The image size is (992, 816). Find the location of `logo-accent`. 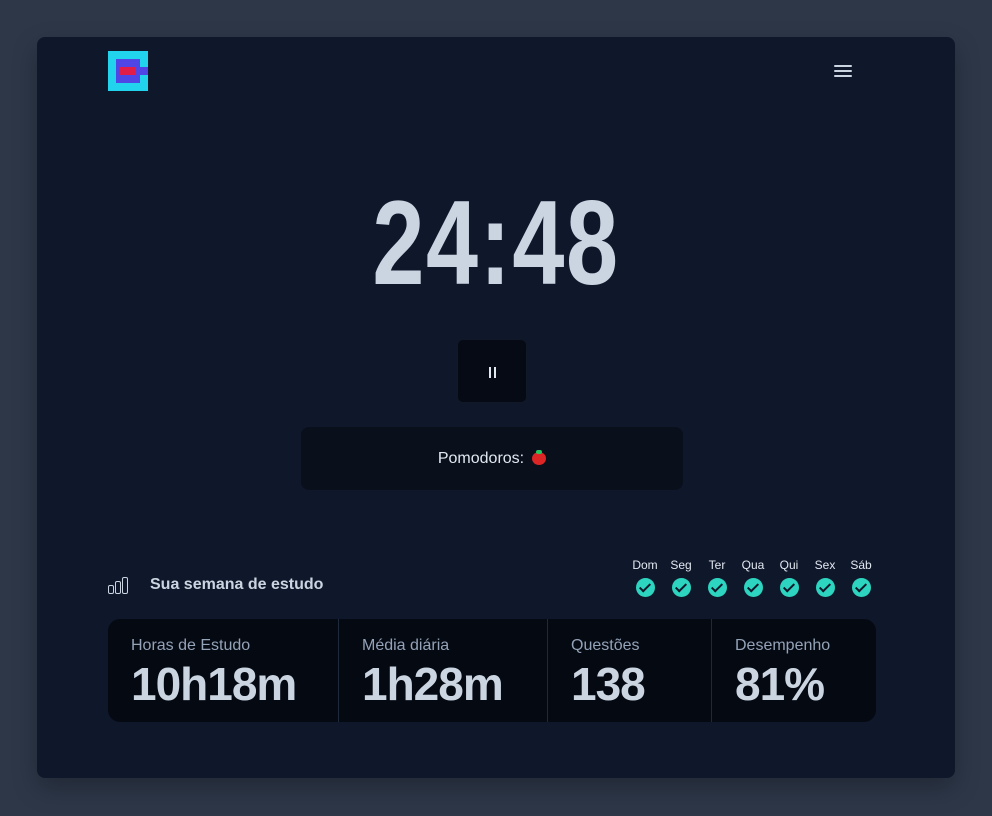

logo-accent is located at coordinates (128, 71).